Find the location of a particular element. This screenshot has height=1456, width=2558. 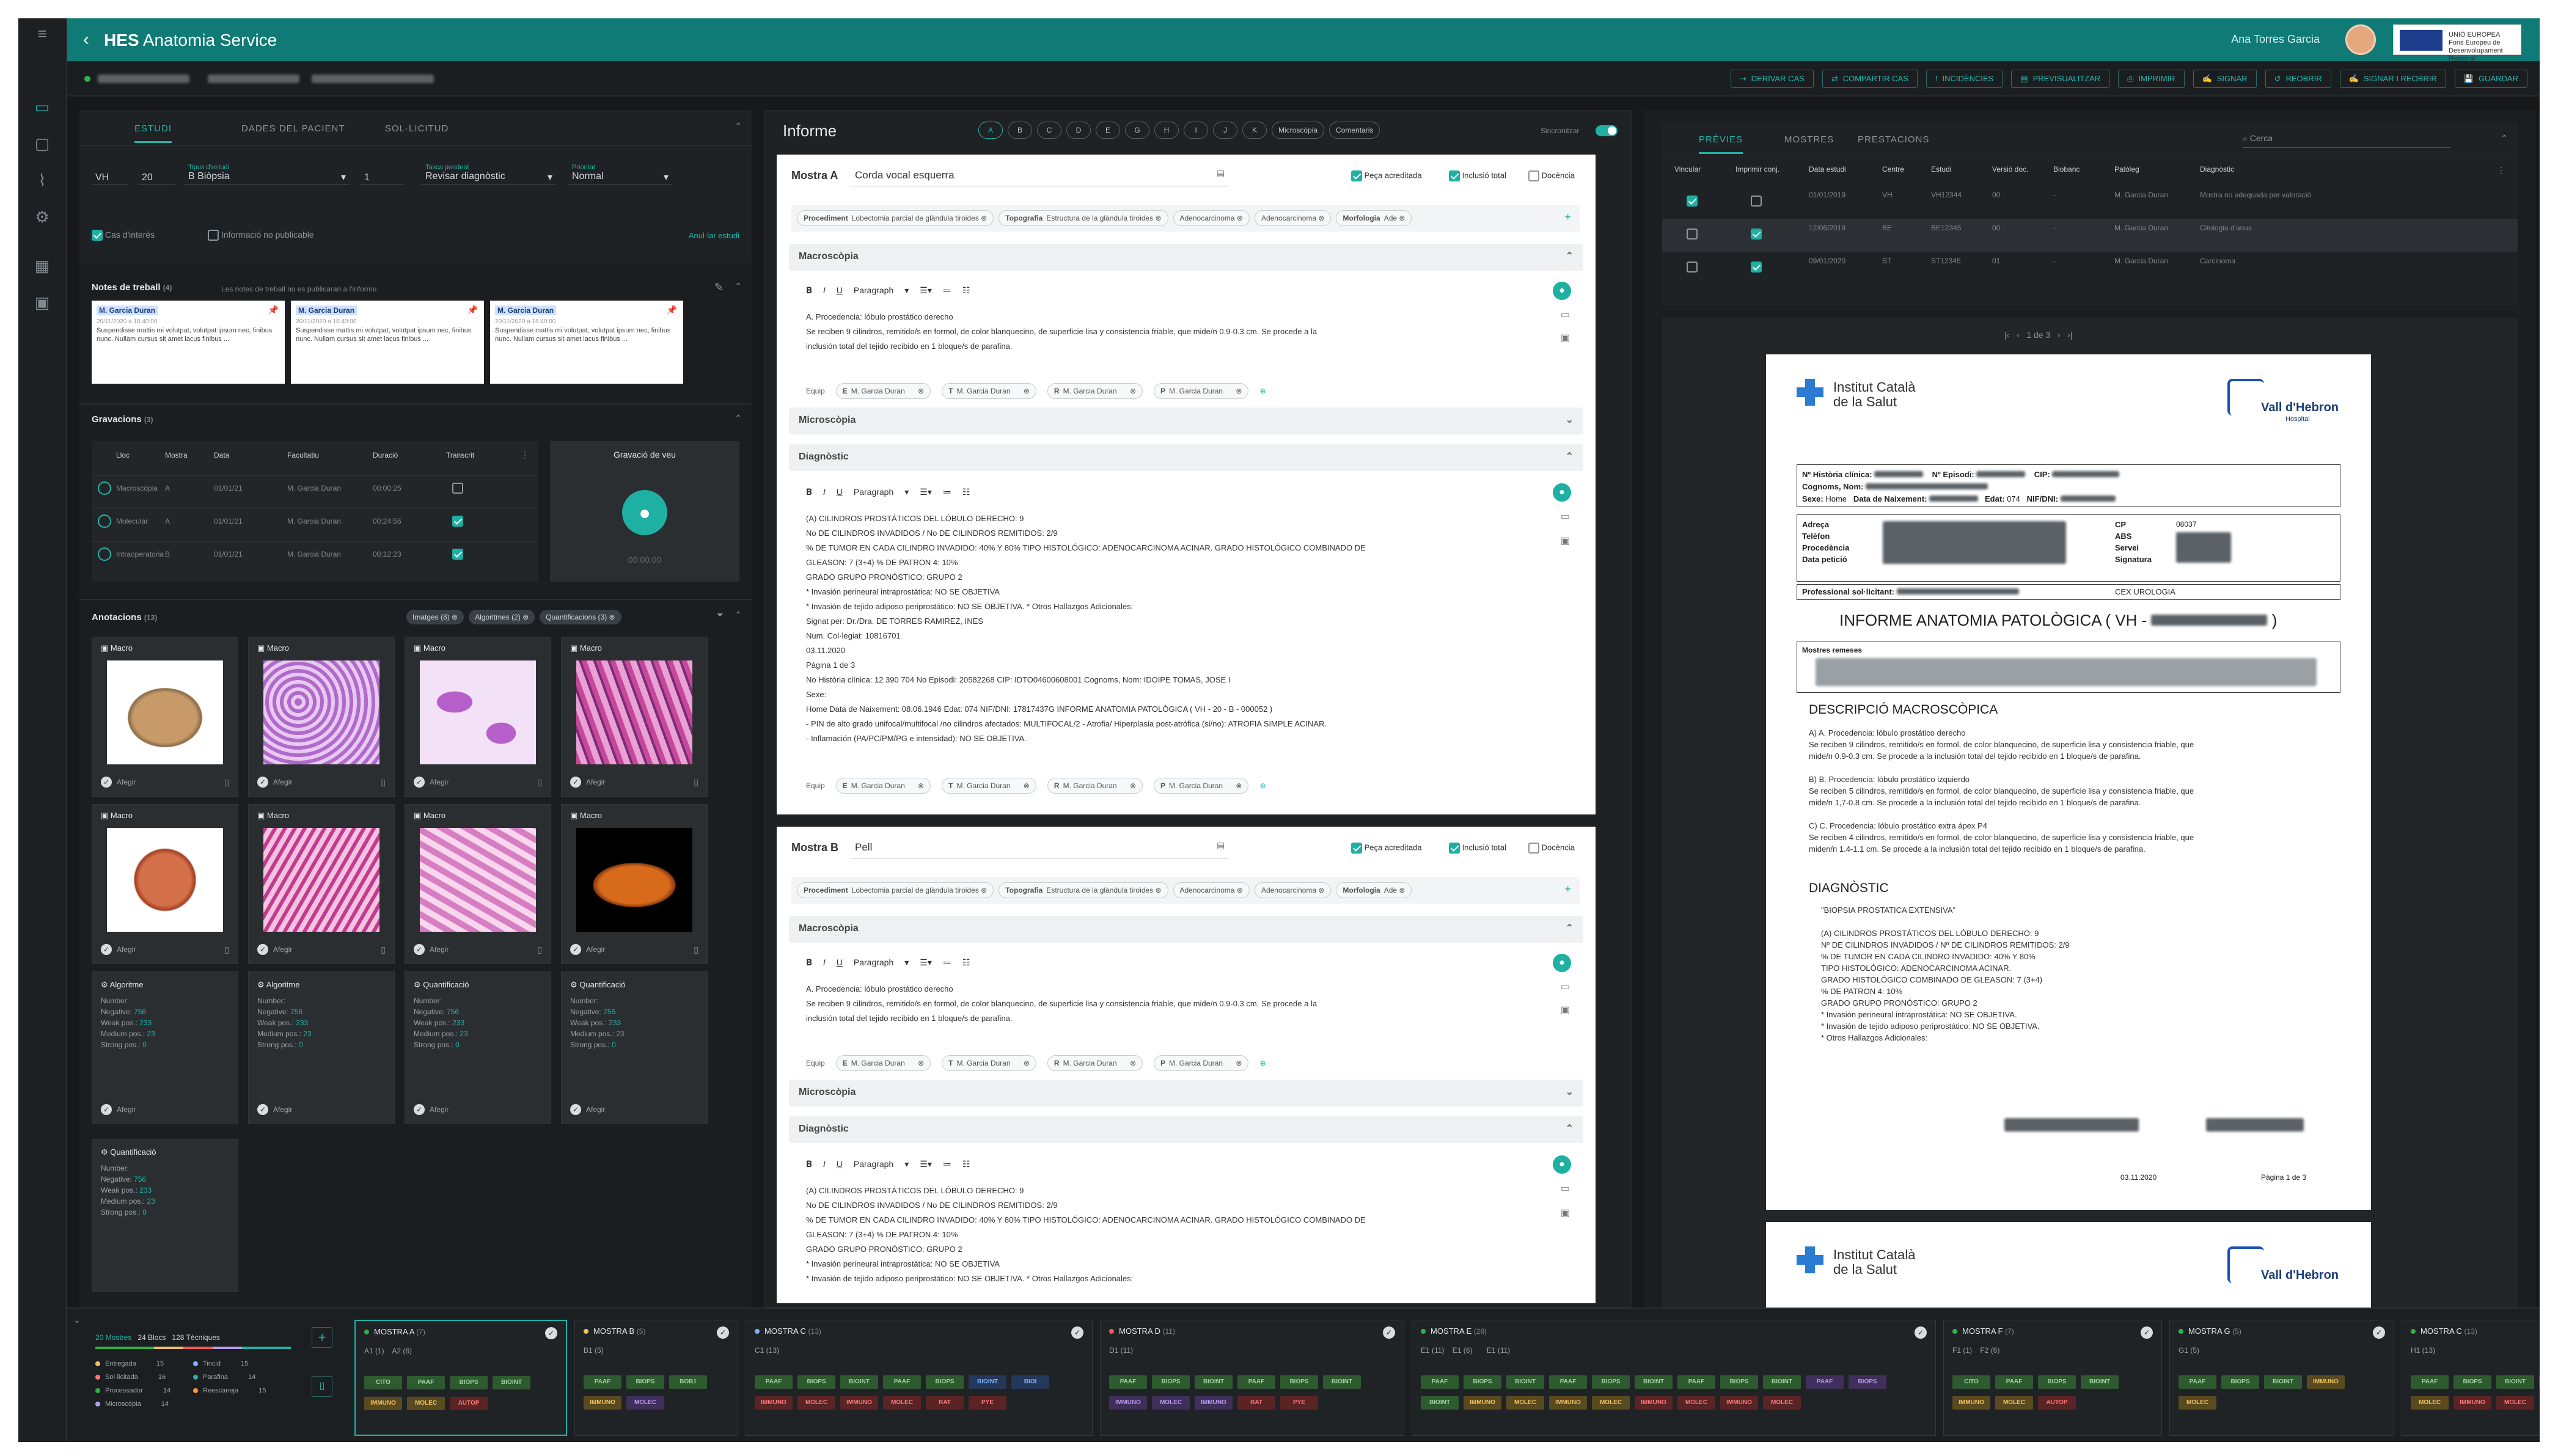

task-select: Tasca pendent Revisar diagnòstic ▾ is located at coordinates (489, 174).